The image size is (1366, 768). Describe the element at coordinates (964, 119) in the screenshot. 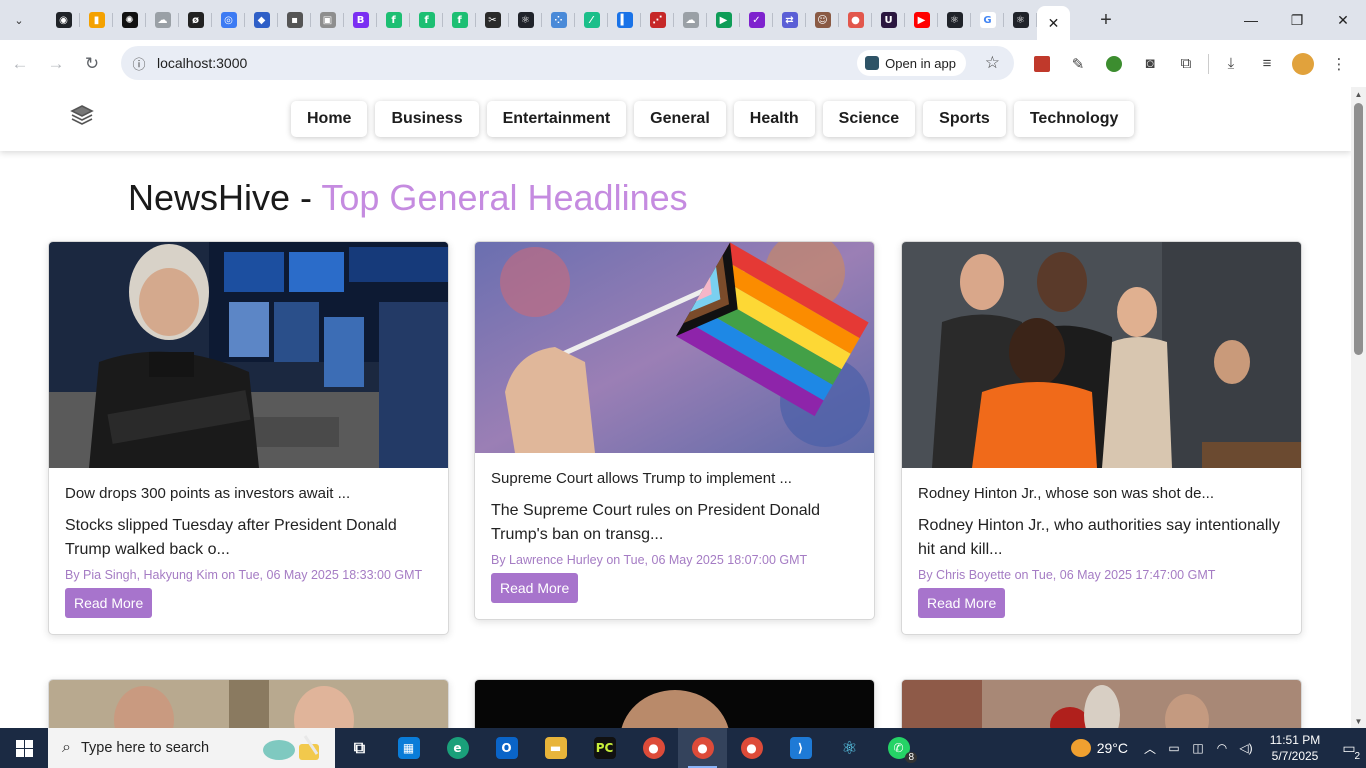

I see `nav-item-sports: Sports` at that location.